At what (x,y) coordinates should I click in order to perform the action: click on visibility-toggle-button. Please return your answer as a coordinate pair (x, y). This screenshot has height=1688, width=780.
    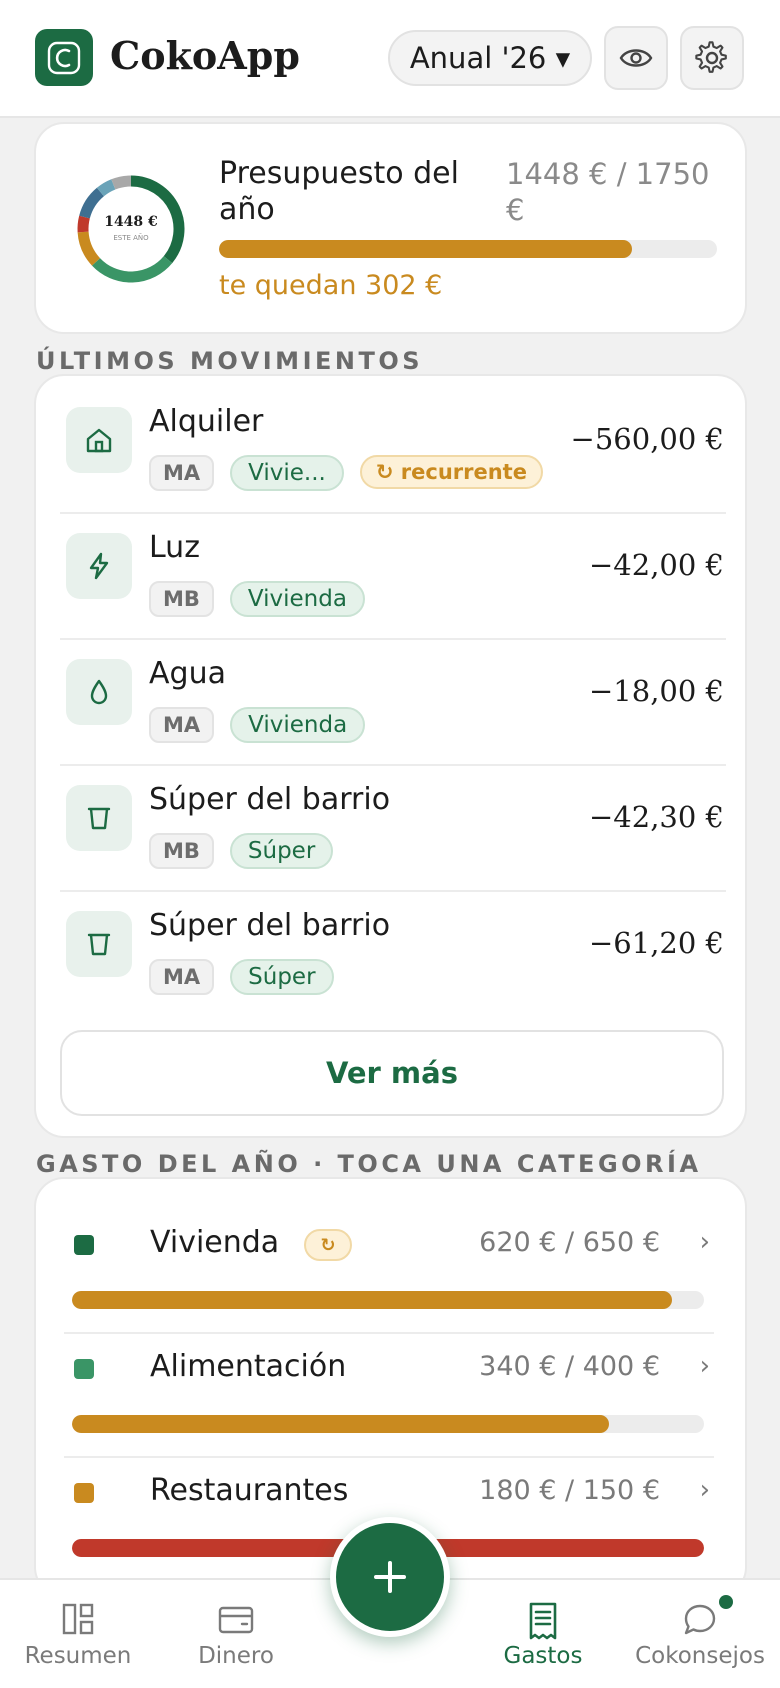
    Looking at the image, I should click on (636, 58).